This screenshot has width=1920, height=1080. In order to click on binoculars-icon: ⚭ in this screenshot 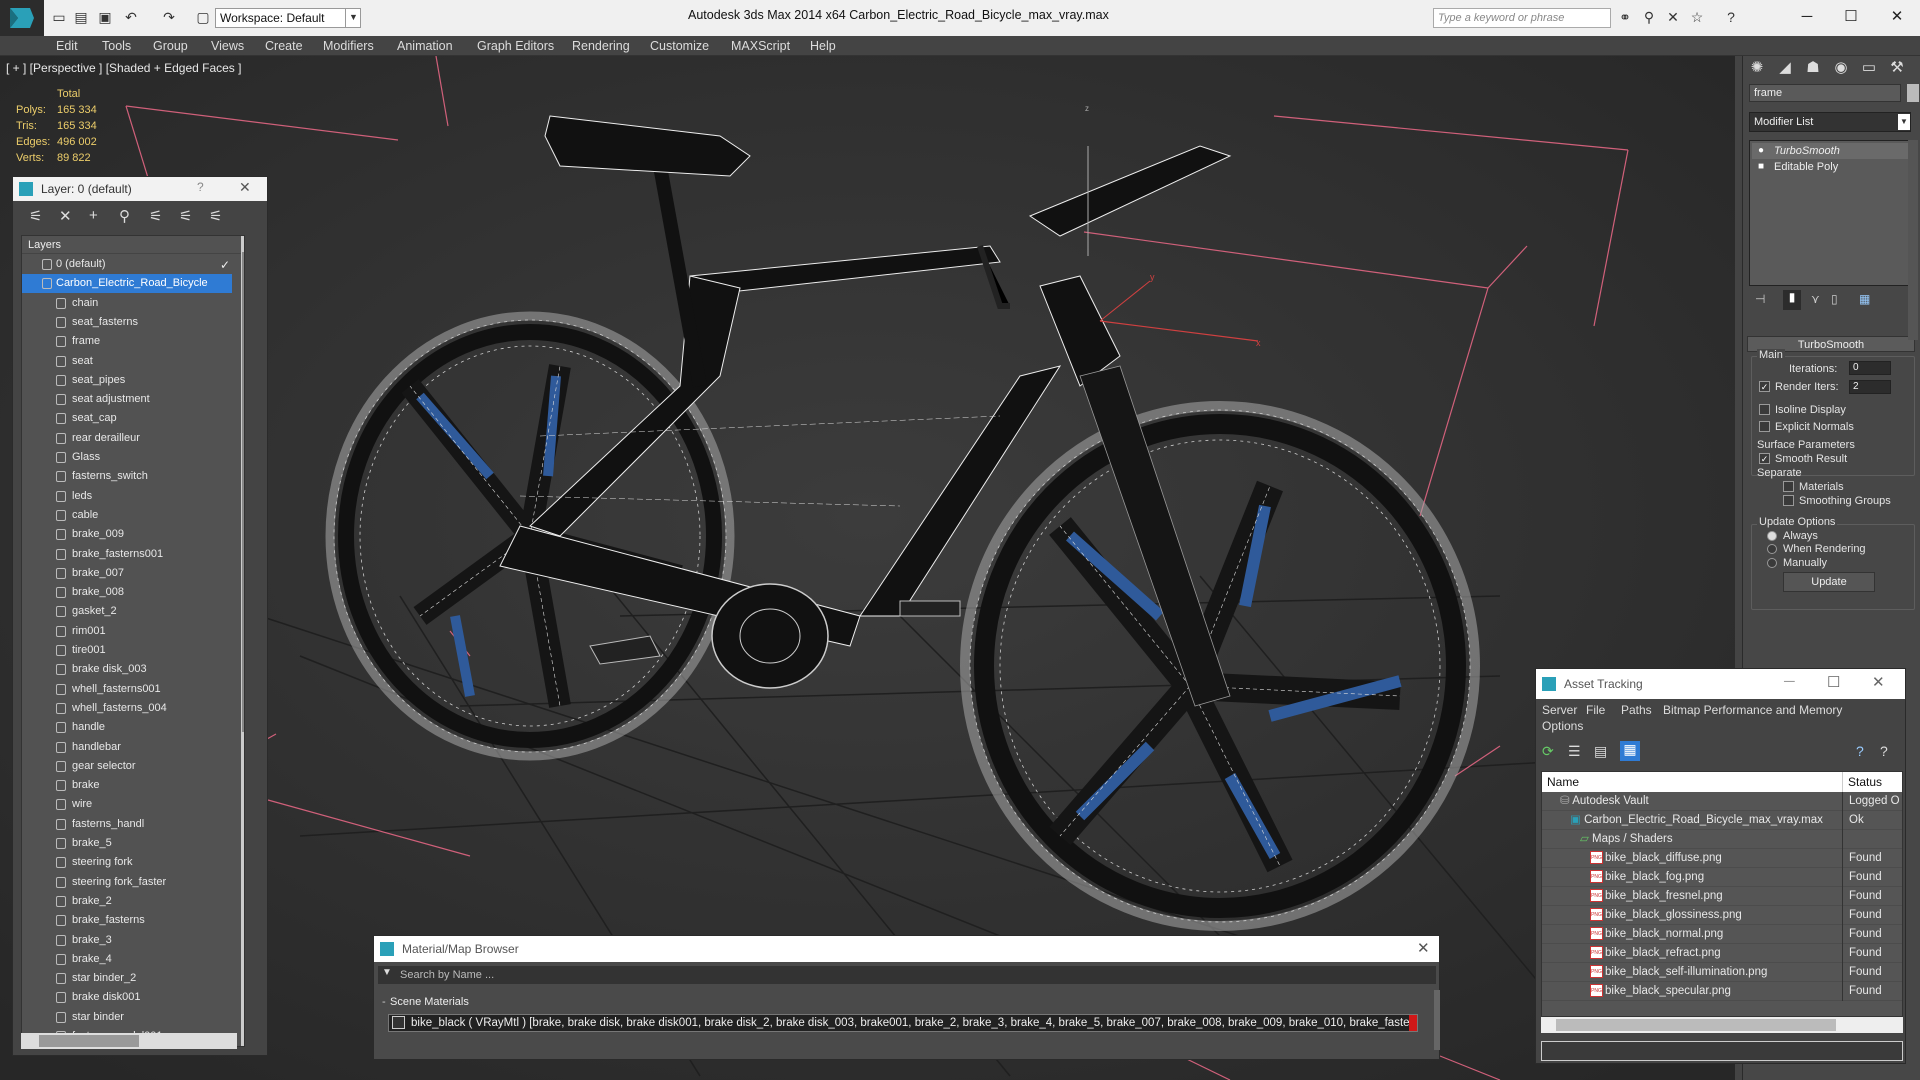, I will do `click(1625, 17)`.